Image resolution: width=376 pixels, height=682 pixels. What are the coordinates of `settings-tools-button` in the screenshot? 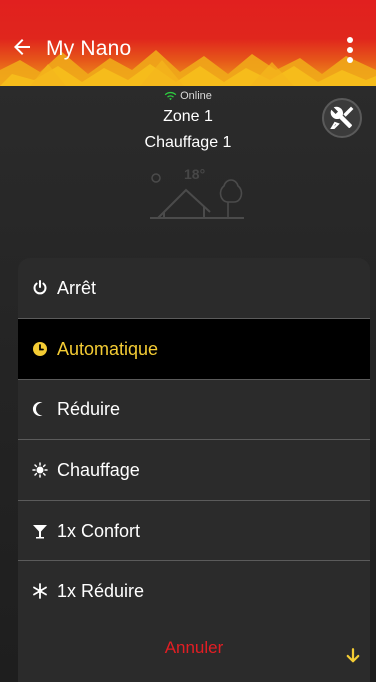 It's located at (342, 118).